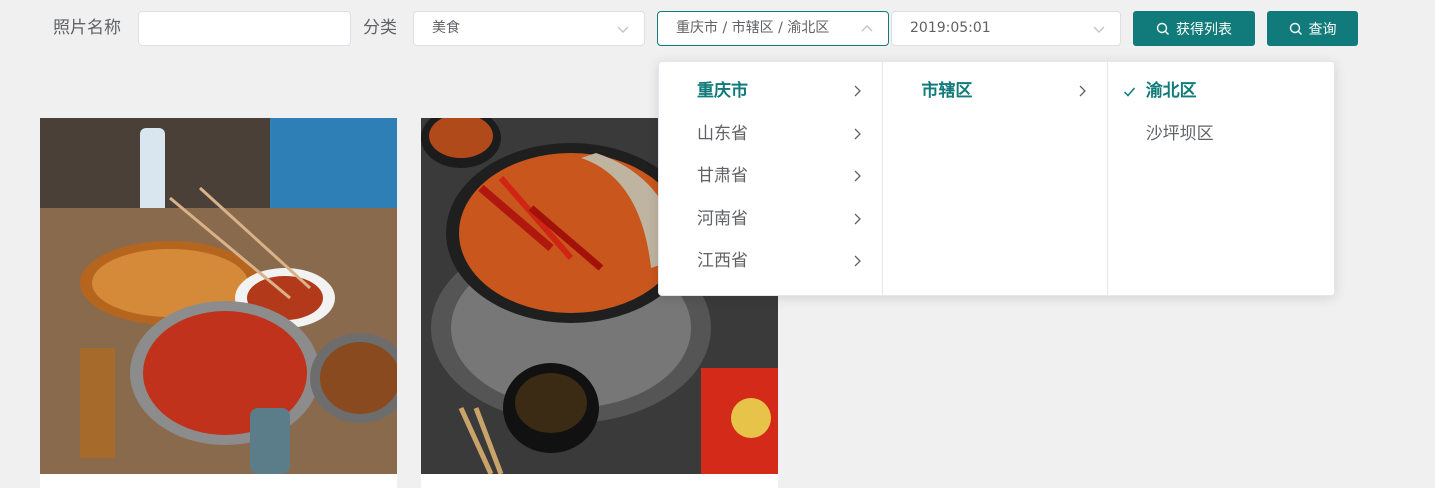 Image resolution: width=1435 pixels, height=488 pixels. I want to click on city-column: 市辖区, so click(995, 178).